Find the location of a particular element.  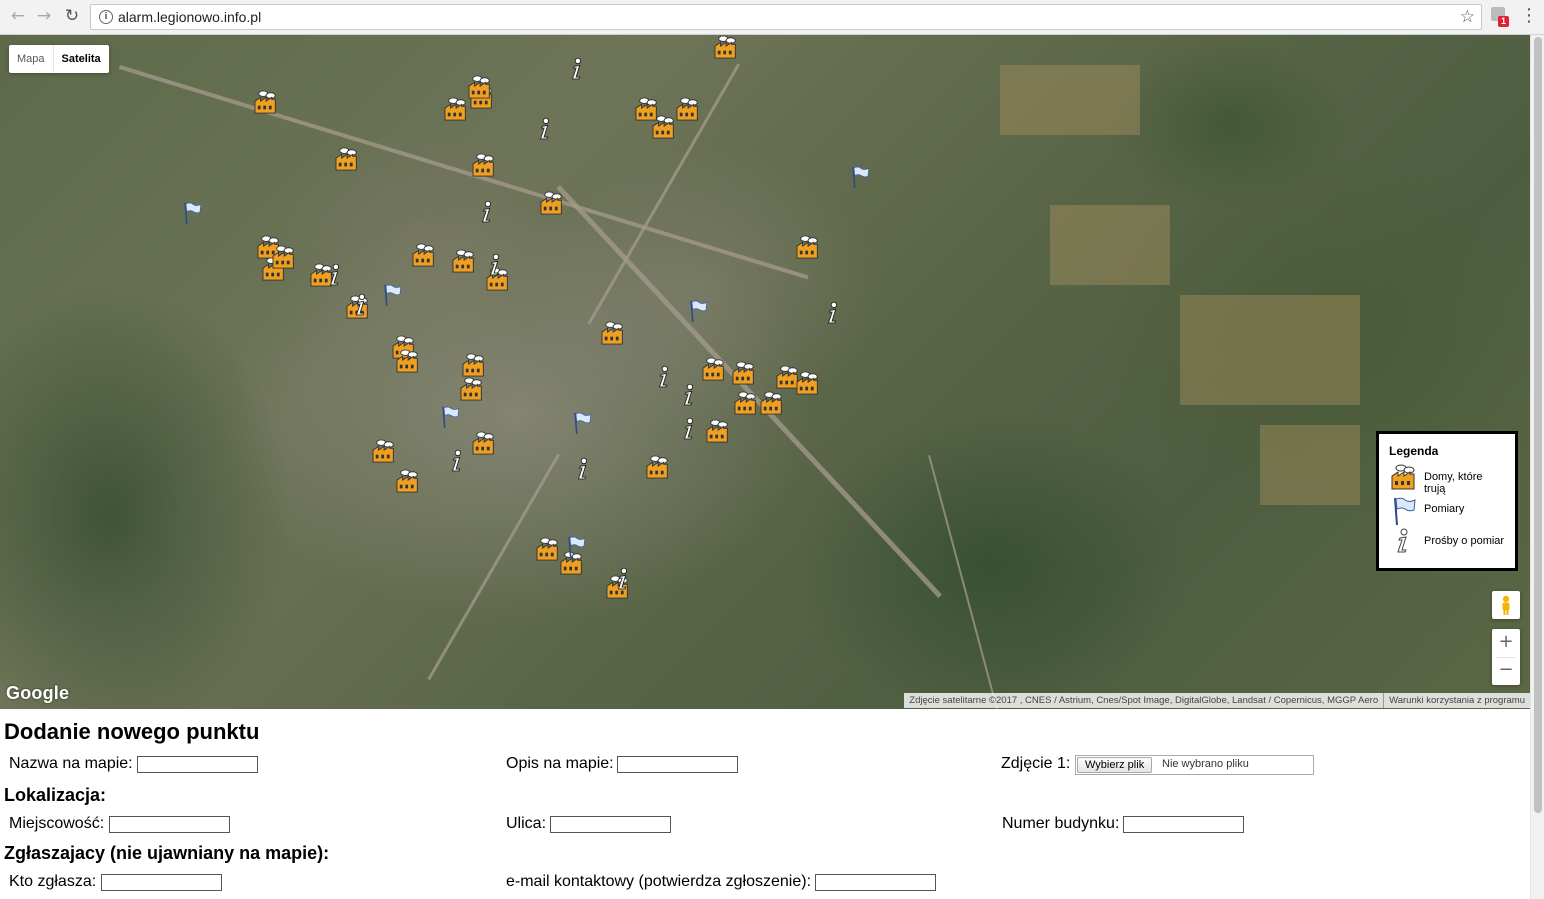

bookmark-star-icon: ☆ is located at coordinates (1467, 17).